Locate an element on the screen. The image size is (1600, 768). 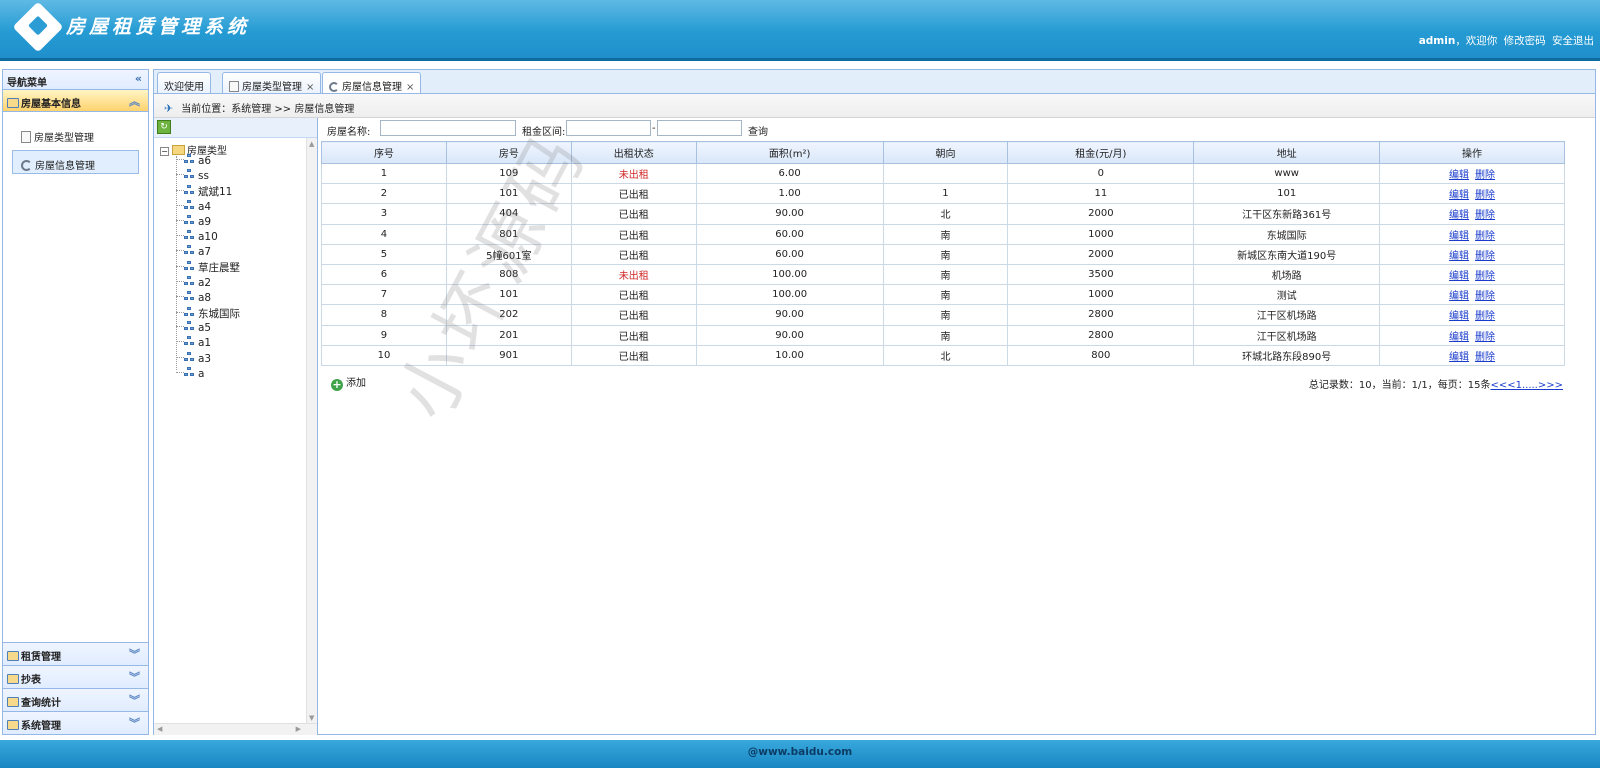
col-actions: 操作 is located at coordinates (1472, 152).